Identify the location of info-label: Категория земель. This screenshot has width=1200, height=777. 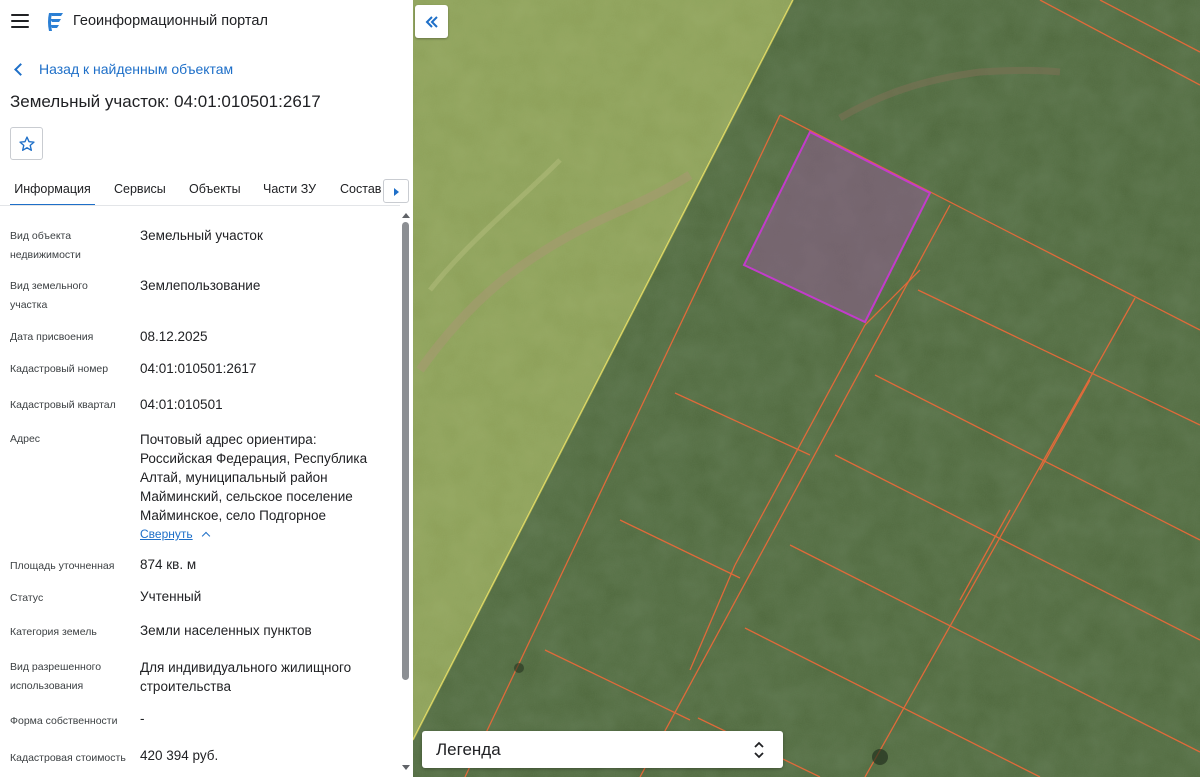
(53, 632).